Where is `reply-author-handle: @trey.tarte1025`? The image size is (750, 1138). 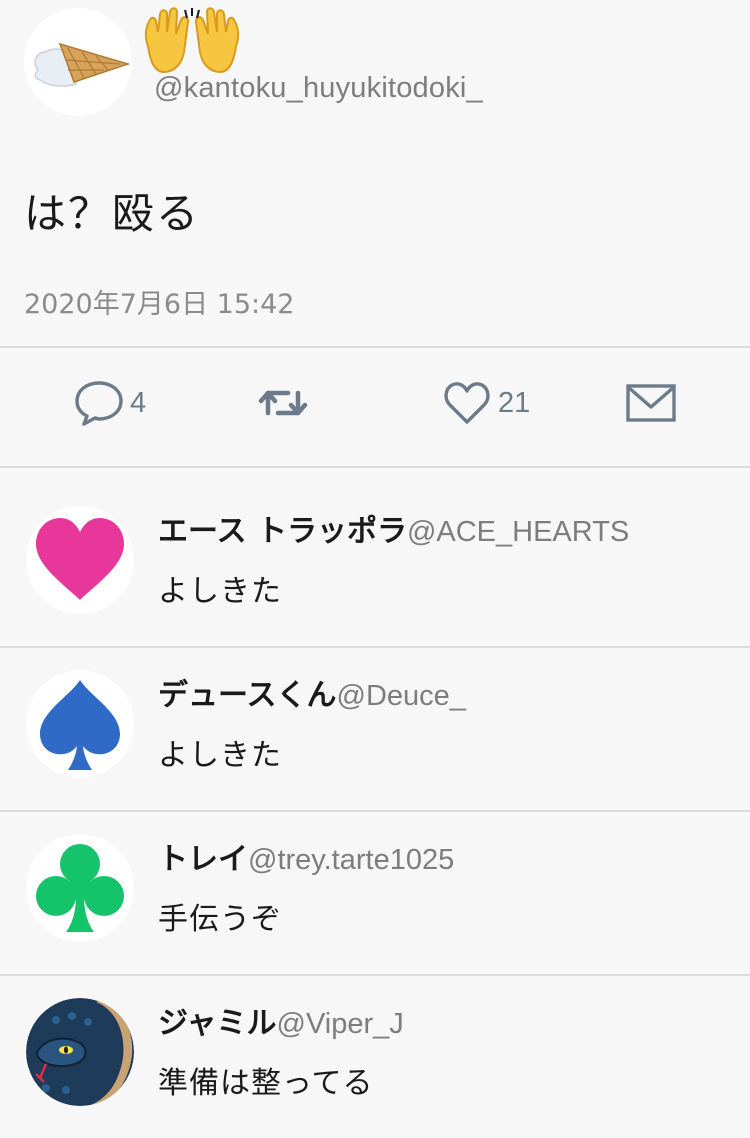 reply-author-handle: @trey.tarte1025 is located at coordinates (351, 860).